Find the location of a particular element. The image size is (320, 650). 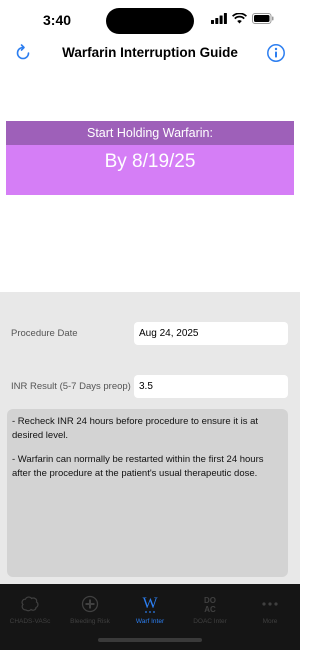

tab-more: More is located at coordinates (270, 611).